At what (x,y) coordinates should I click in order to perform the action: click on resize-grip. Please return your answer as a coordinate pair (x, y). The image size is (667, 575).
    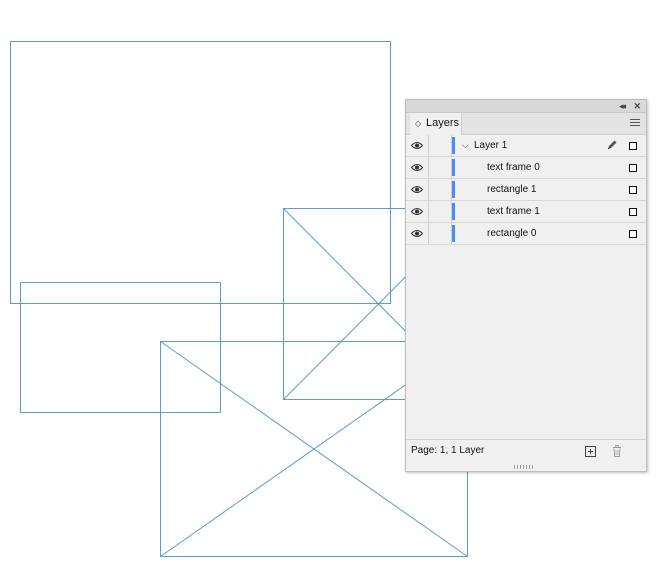
    Looking at the image, I should click on (524, 467).